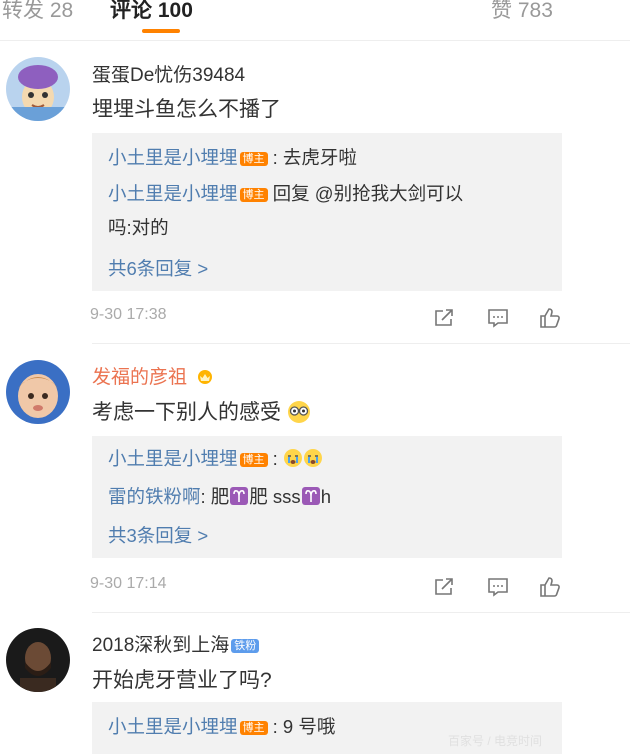 This screenshot has height=754, width=630. I want to click on reply-box: 小土里是小埋埋 博主 : 雷的铁粉啊: 肥 肥 sss h 共3条回复 >, so click(327, 497).